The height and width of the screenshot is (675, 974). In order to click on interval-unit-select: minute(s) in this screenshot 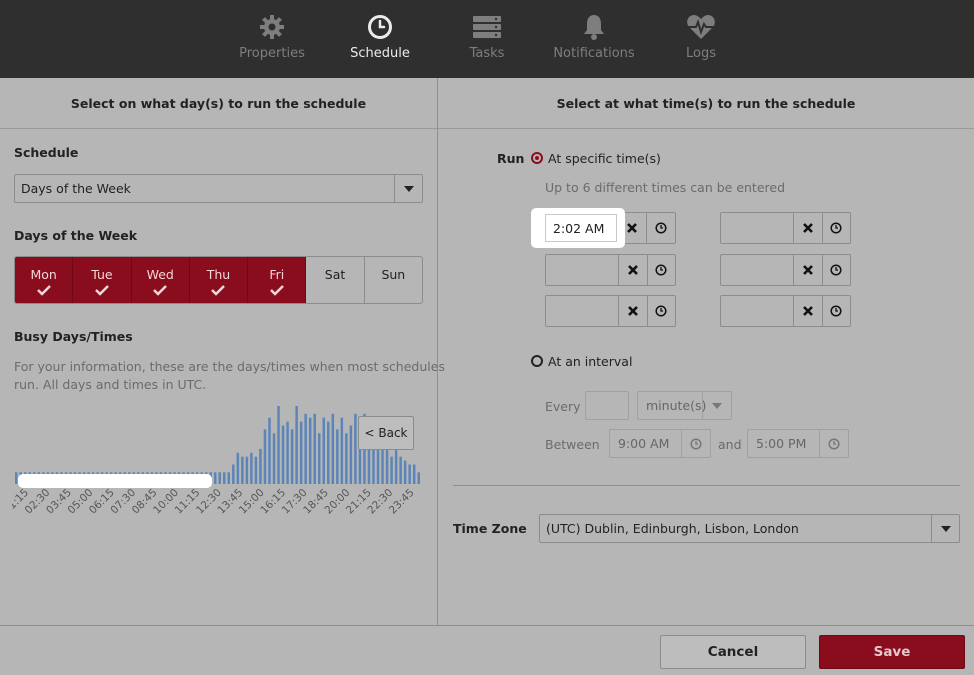, I will do `click(684, 405)`.